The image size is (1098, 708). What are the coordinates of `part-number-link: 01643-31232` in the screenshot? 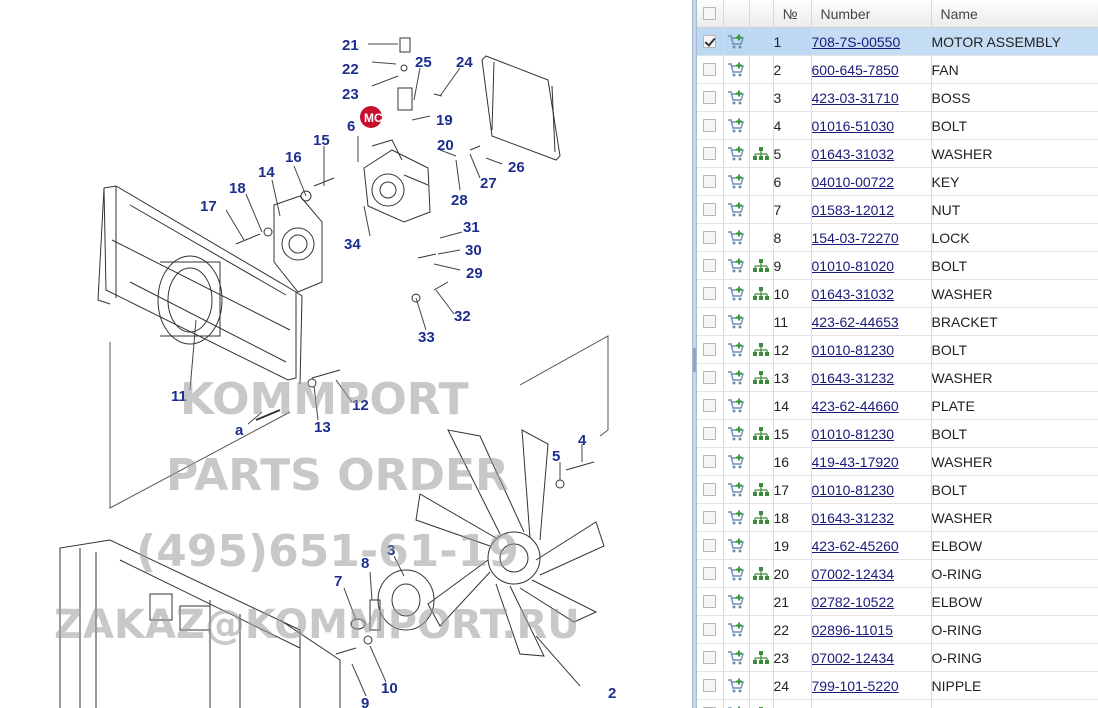 It's located at (853, 378).